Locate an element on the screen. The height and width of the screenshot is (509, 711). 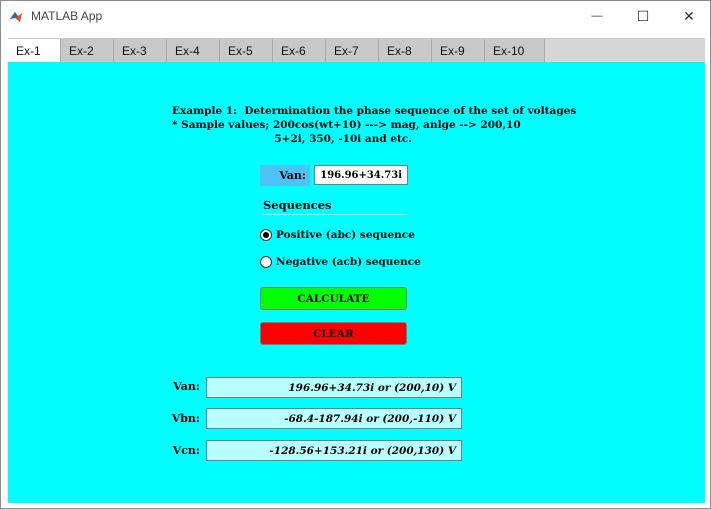
minimize-button: — is located at coordinates (597, 16).